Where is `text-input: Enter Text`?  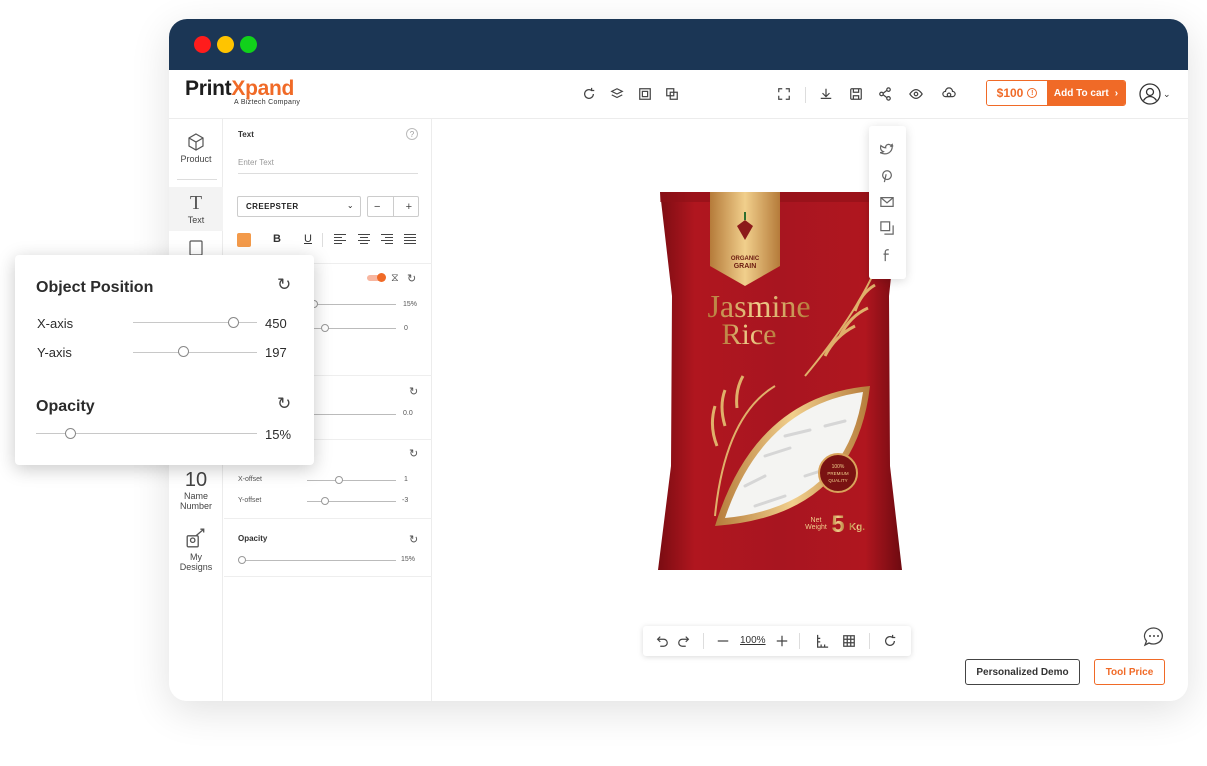 text-input: Enter Text is located at coordinates (328, 164).